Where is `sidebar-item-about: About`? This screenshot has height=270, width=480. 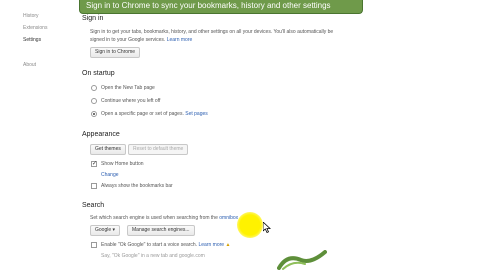
sidebar-item-about: About is located at coordinates (29, 65).